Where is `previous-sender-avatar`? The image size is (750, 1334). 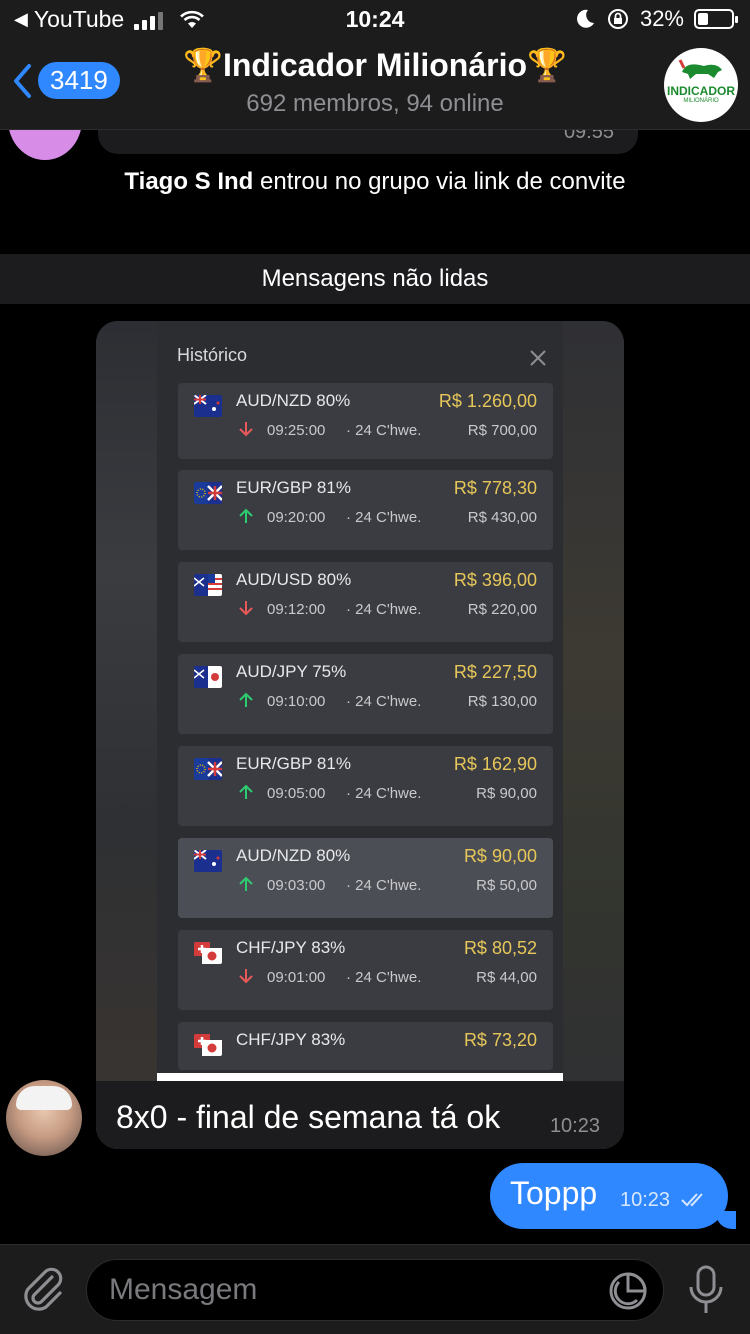
previous-sender-avatar is located at coordinates (45, 145).